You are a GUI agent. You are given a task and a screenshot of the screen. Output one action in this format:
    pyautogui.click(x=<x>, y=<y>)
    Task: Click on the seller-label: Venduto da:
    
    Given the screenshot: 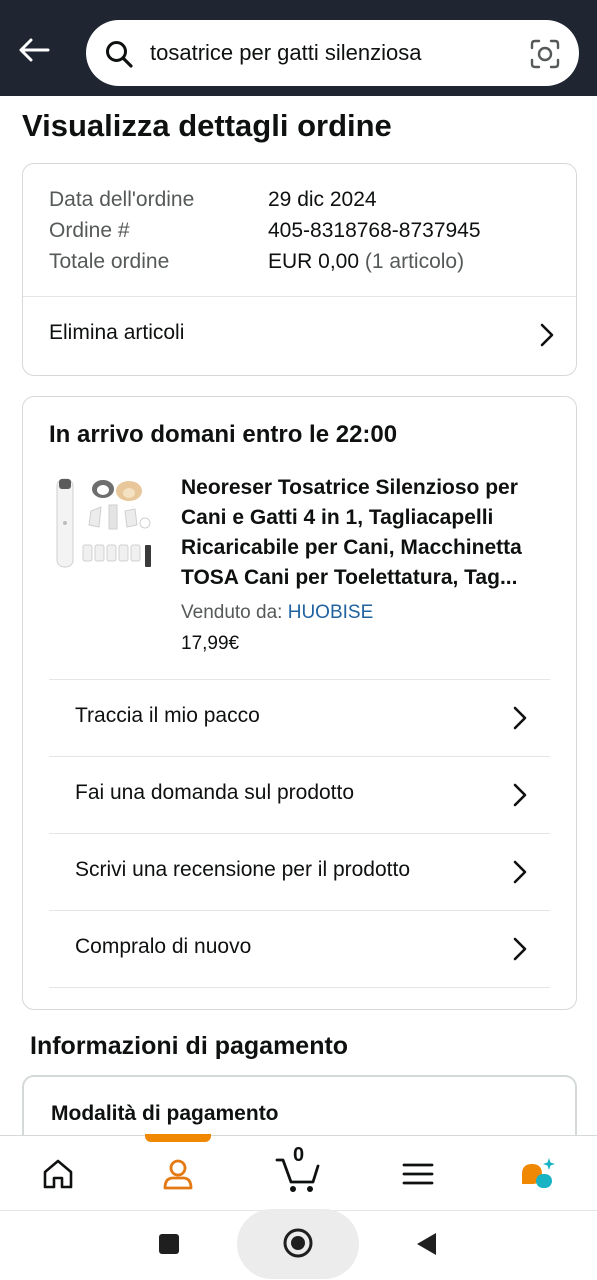 What is the action you would take?
    pyautogui.click(x=232, y=612)
    